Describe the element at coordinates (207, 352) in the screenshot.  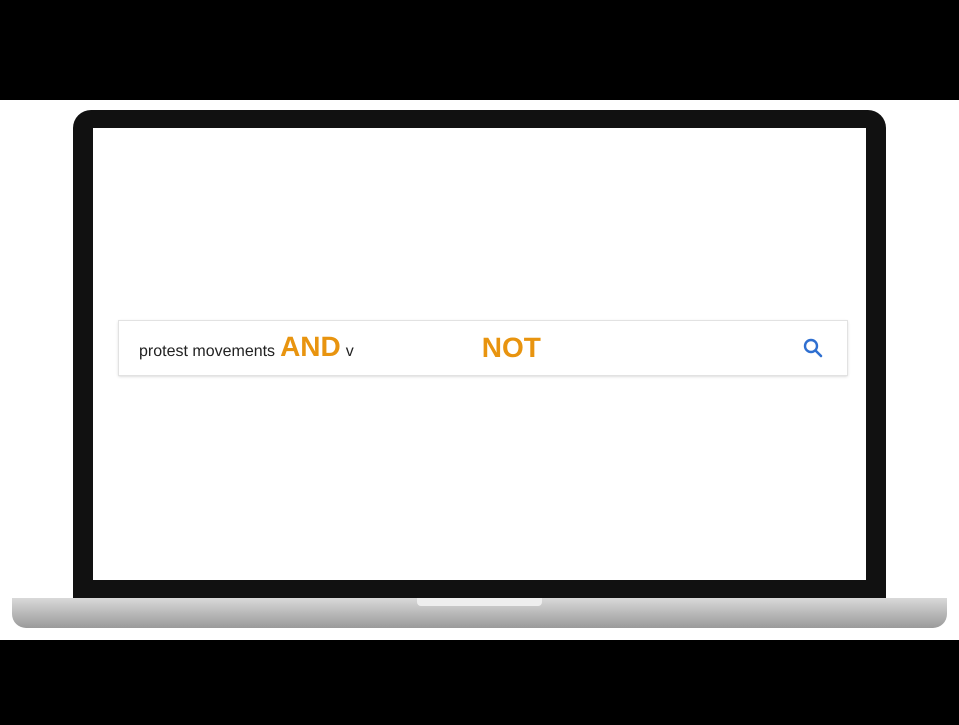
I see `search-term: protest movements` at that location.